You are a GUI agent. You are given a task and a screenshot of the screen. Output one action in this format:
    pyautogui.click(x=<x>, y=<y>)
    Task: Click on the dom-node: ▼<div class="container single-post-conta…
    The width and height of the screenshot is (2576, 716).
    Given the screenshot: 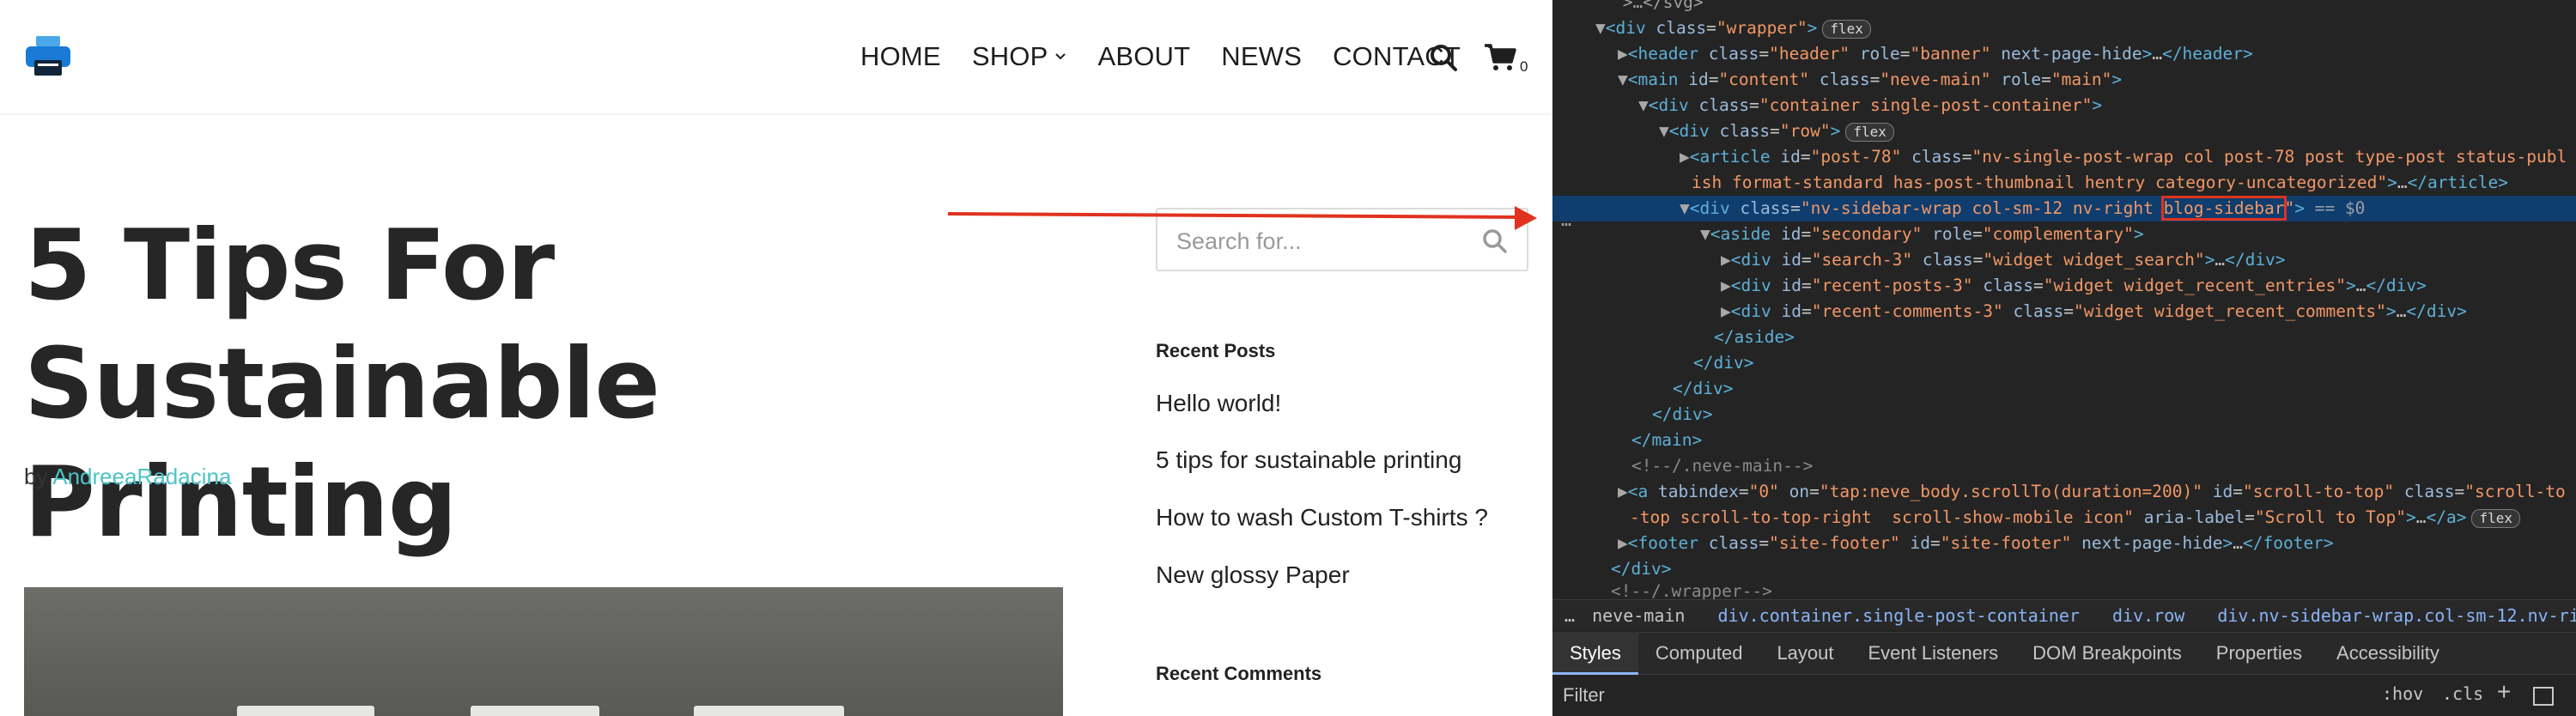 What is the action you would take?
    pyautogui.click(x=2064, y=105)
    